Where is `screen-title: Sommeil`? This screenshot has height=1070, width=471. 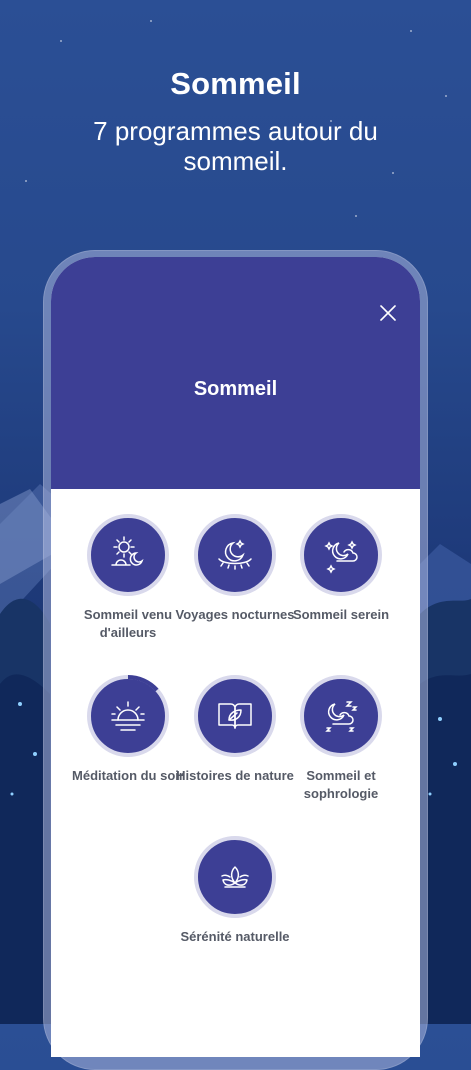 screen-title: Sommeil is located at coordinates (235, 389).